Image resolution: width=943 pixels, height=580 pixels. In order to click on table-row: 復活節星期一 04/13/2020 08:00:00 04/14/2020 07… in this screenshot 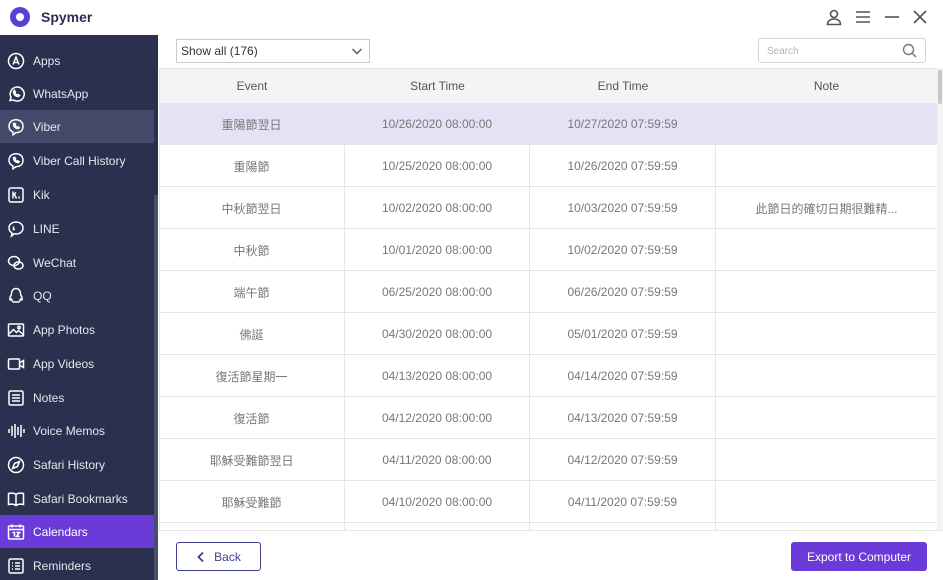, I will do `click(548, 376)`.